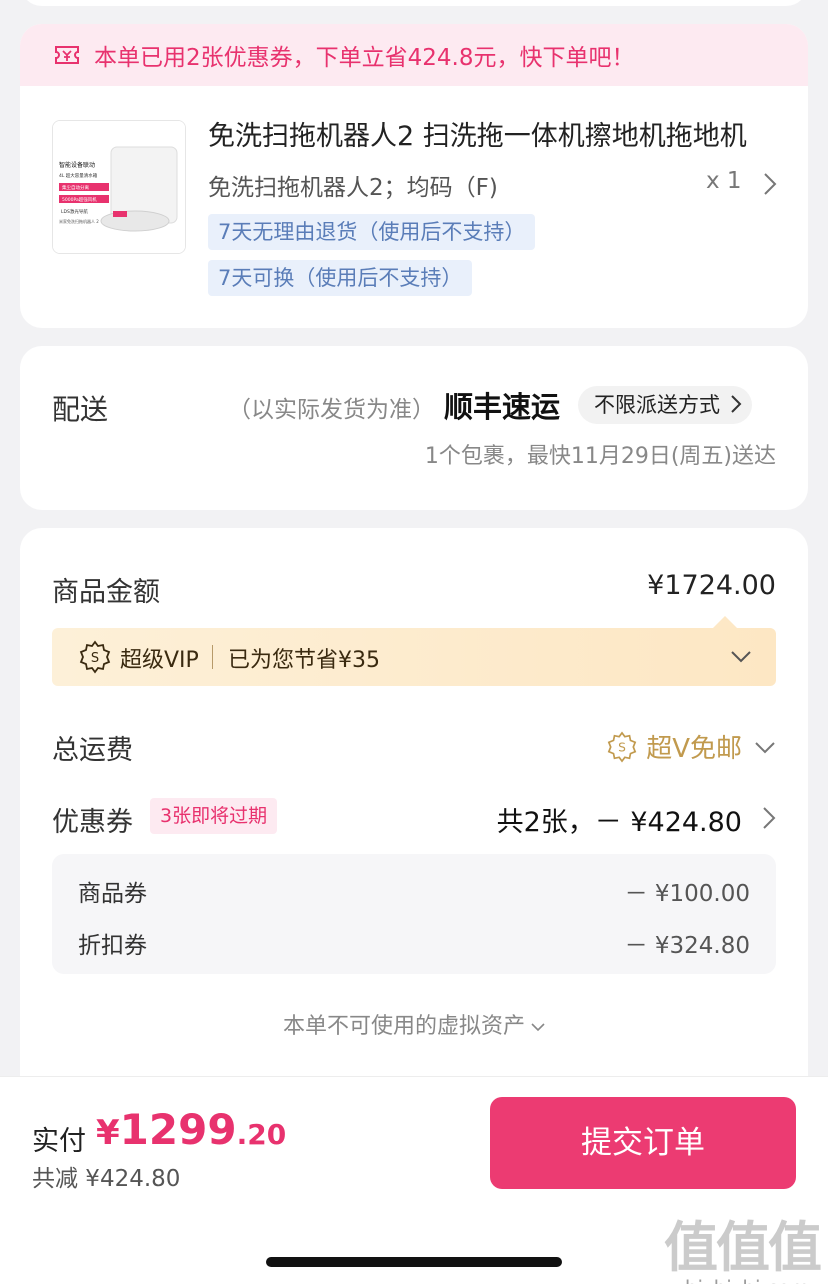 This screenshot has width=828, height=1284. I want to click on coupon-ticket-icon, so click(67, 55).